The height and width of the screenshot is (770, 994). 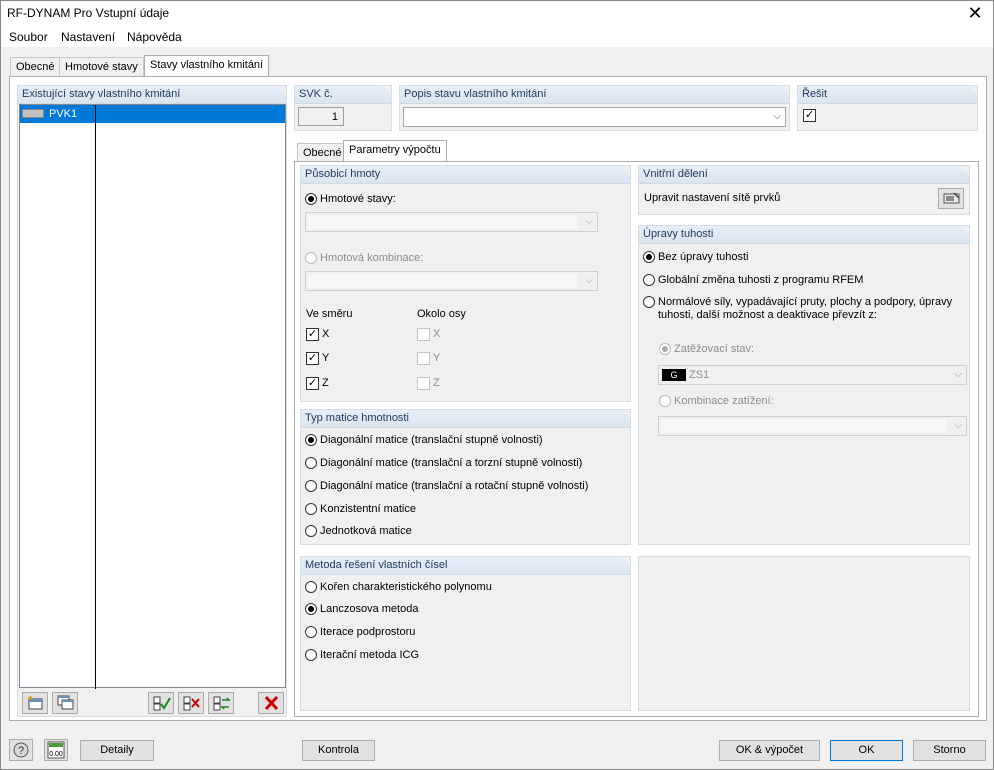 I want to click on svg-text: 0.00, so click(x=56, y=754).